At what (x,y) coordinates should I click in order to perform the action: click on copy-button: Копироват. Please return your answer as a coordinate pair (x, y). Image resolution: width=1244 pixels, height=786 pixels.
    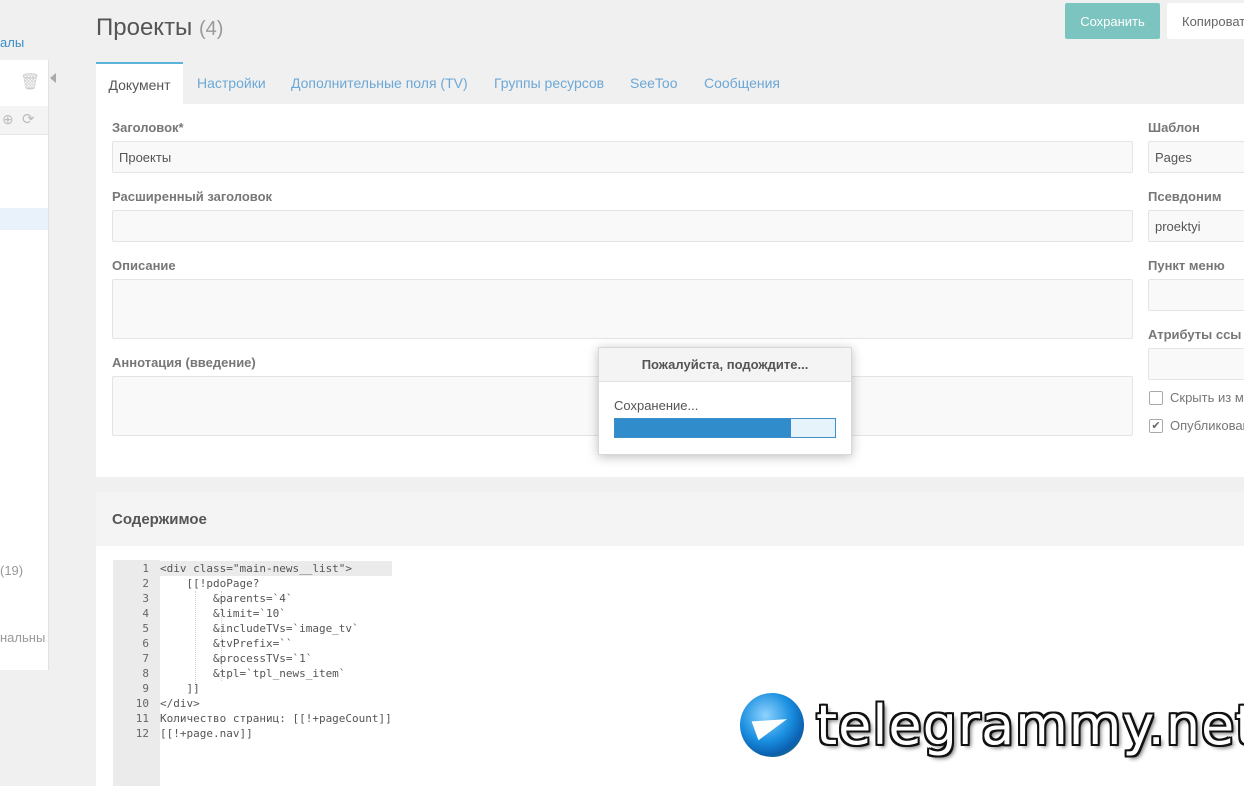
    Looking at the image, I should click on (1205, 21).